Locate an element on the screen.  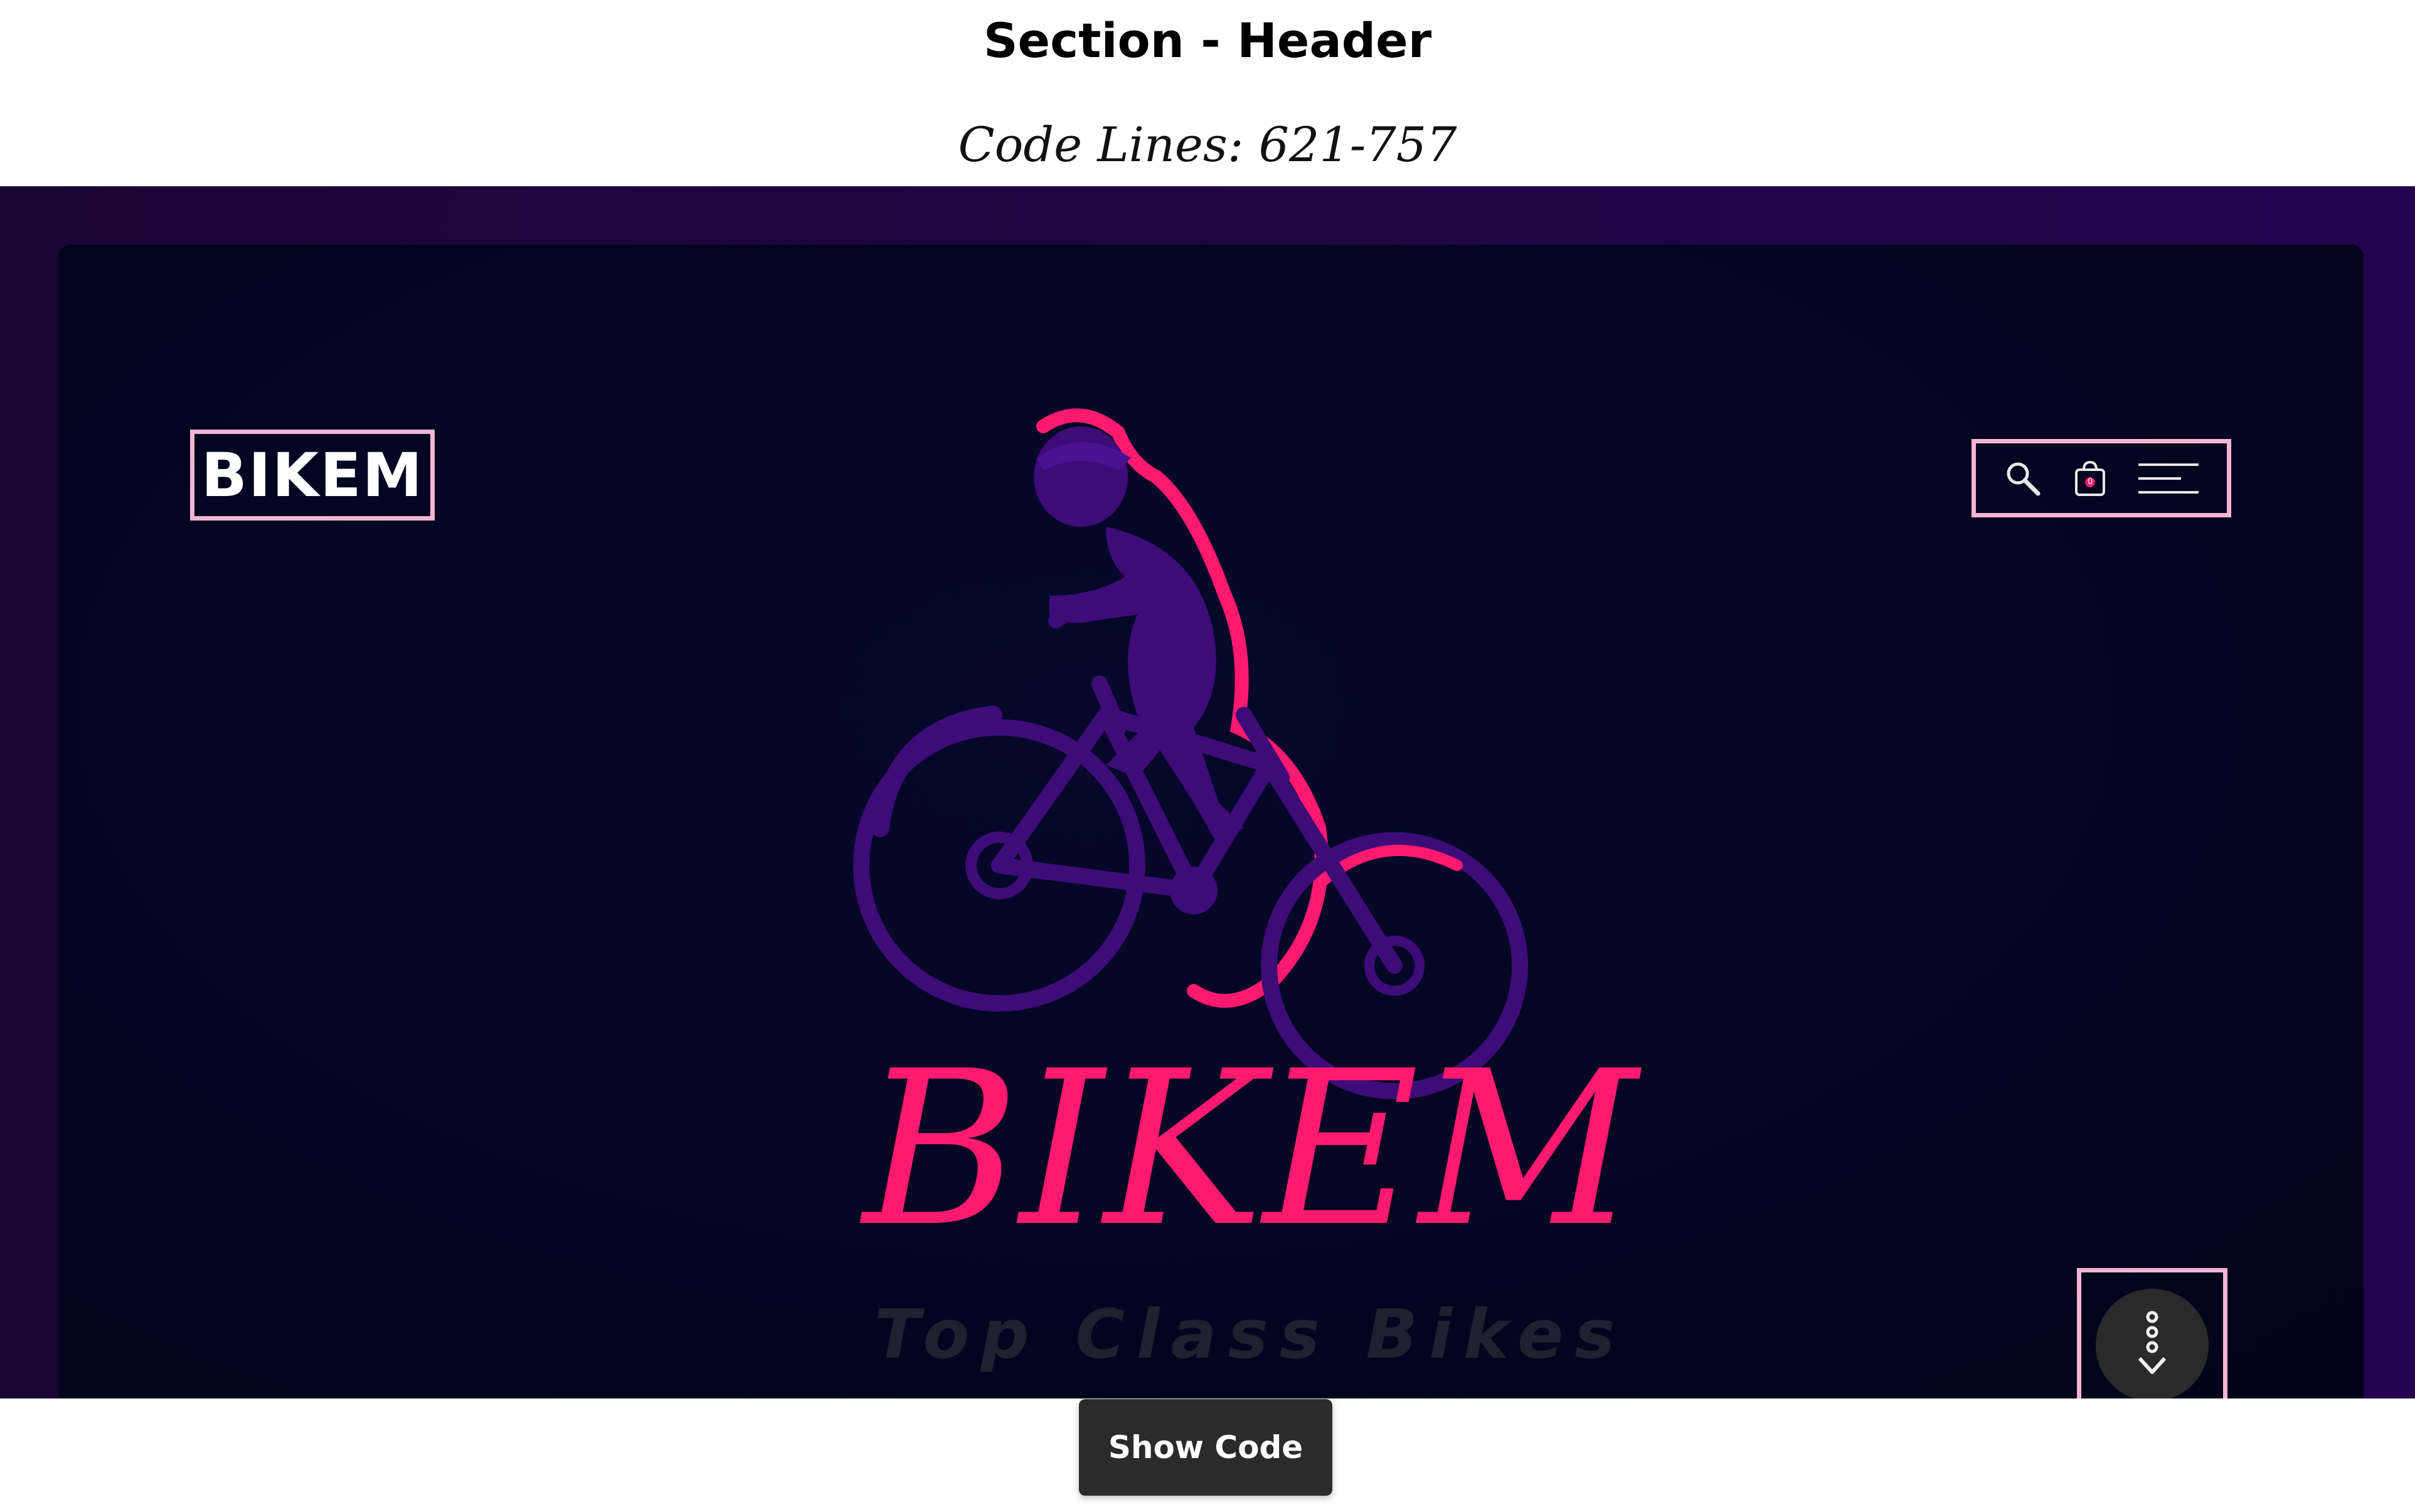
section-title: Section - Header is located at coordinates (1207, 40).